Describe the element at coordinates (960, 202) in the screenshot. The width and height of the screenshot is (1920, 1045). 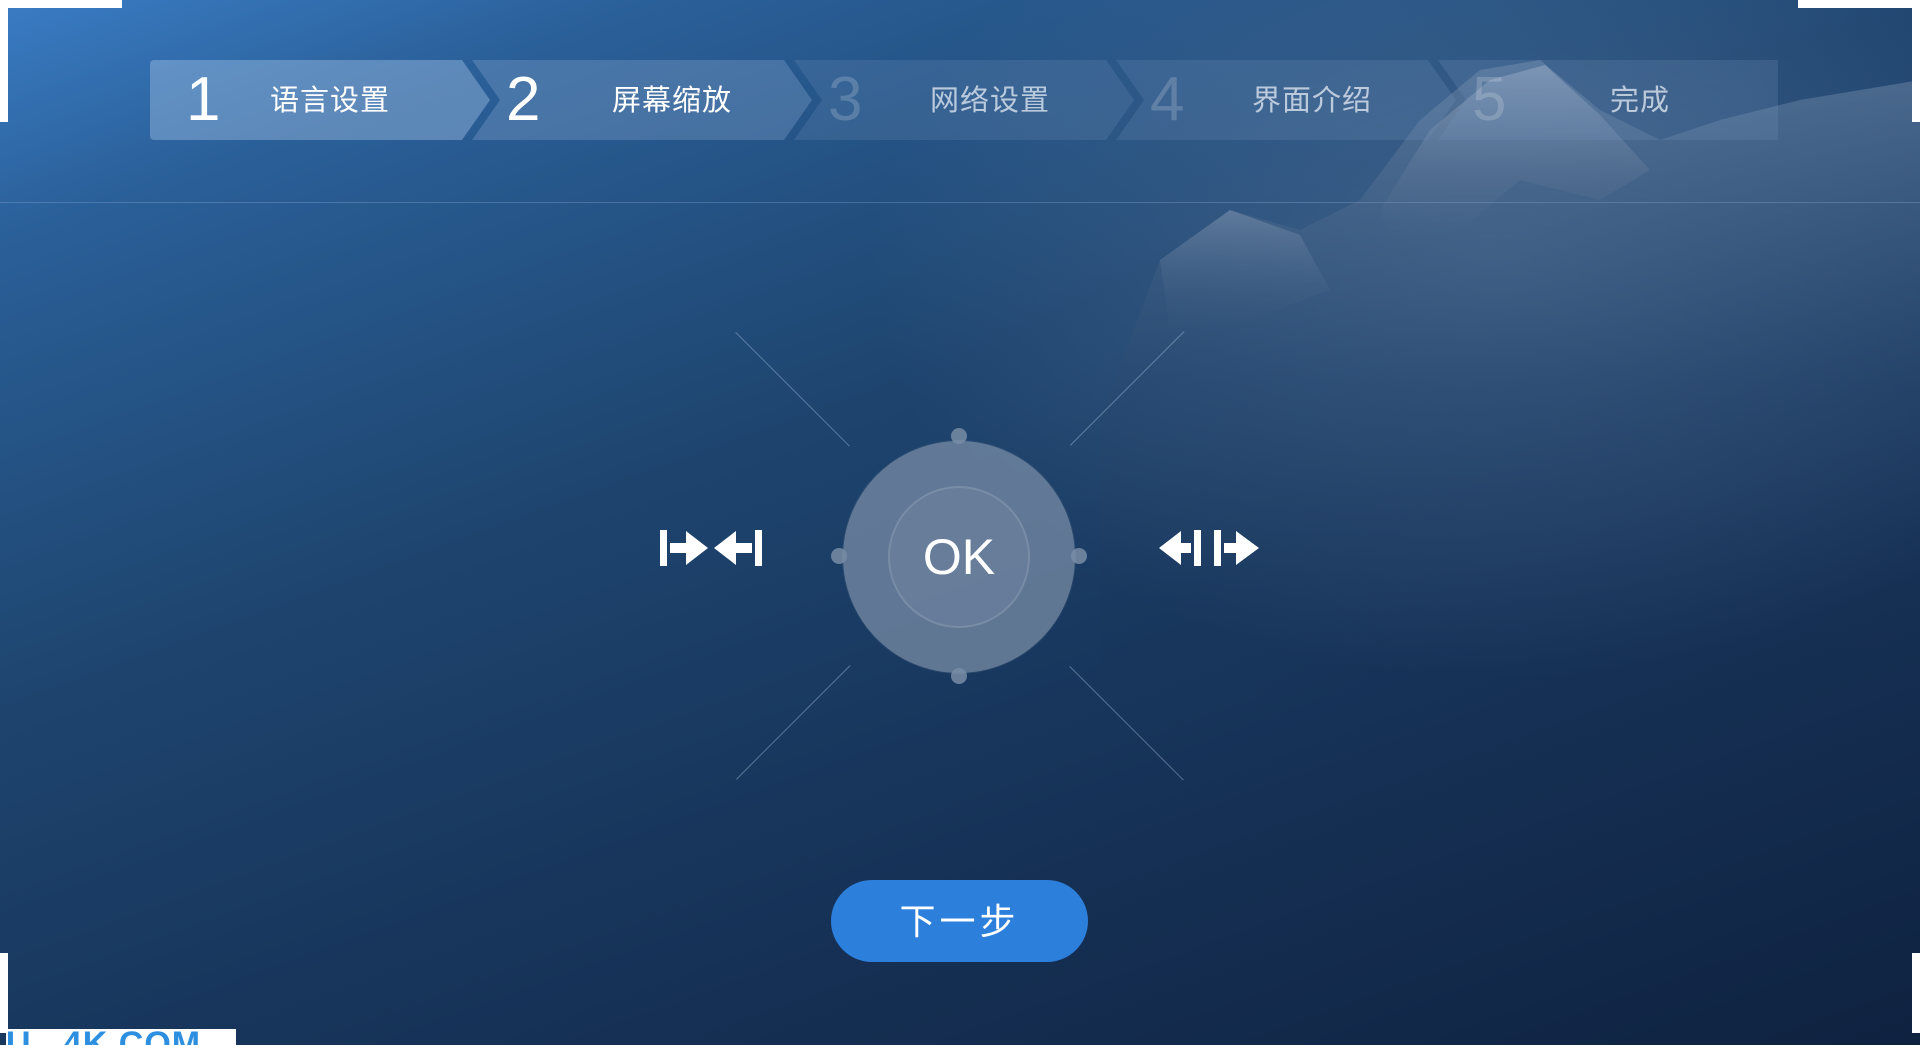
I see `header-divider` at that location.